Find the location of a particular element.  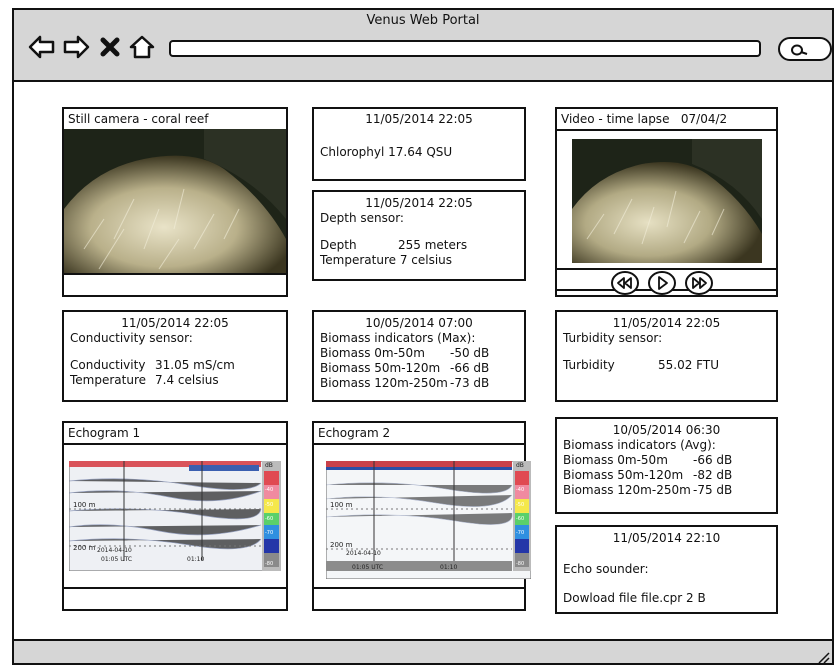

download-file-link: Dowload file file.cpr 2 B is located at coordinates (669, 598).